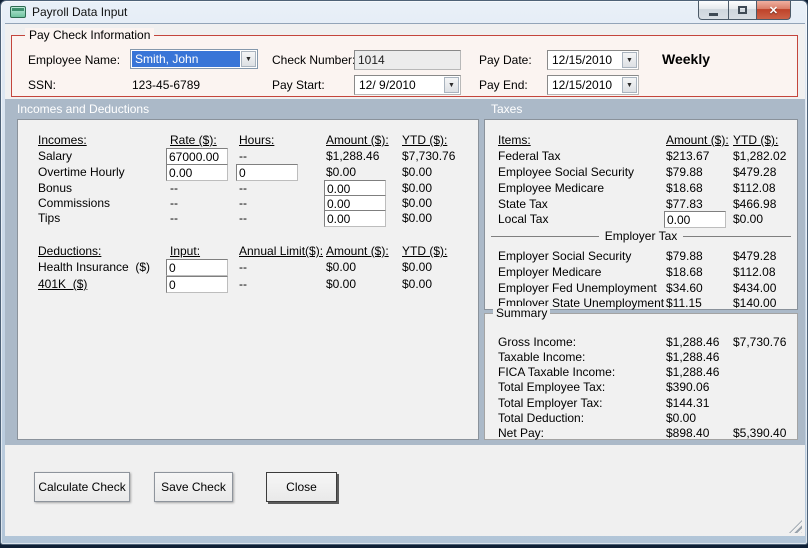 The height and width of the screenshot is (548, 808). I want to click on table-row-tips: Tips -- -- $0.00, so click(248, 218).